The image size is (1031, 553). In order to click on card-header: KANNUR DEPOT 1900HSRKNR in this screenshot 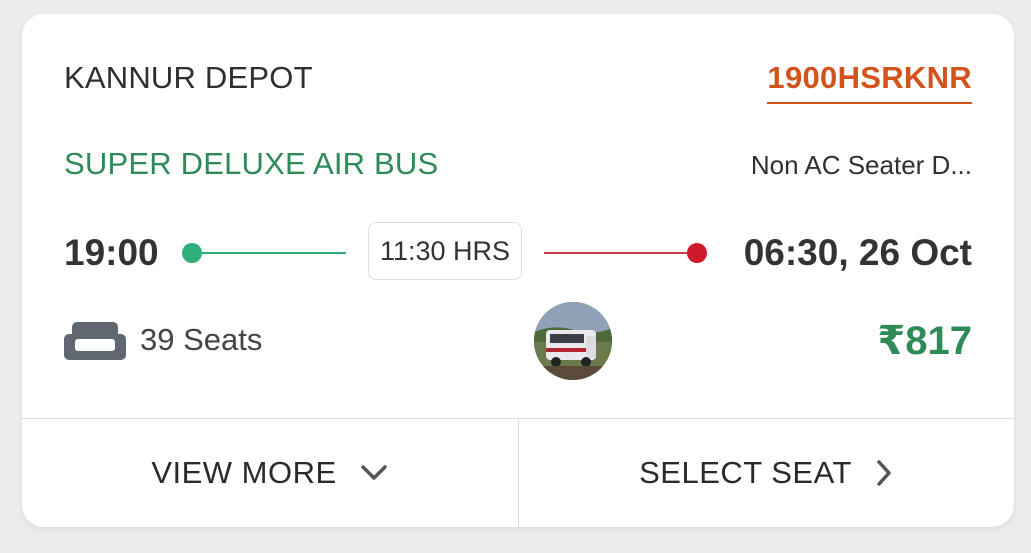, I will do `click(518, 85)`.